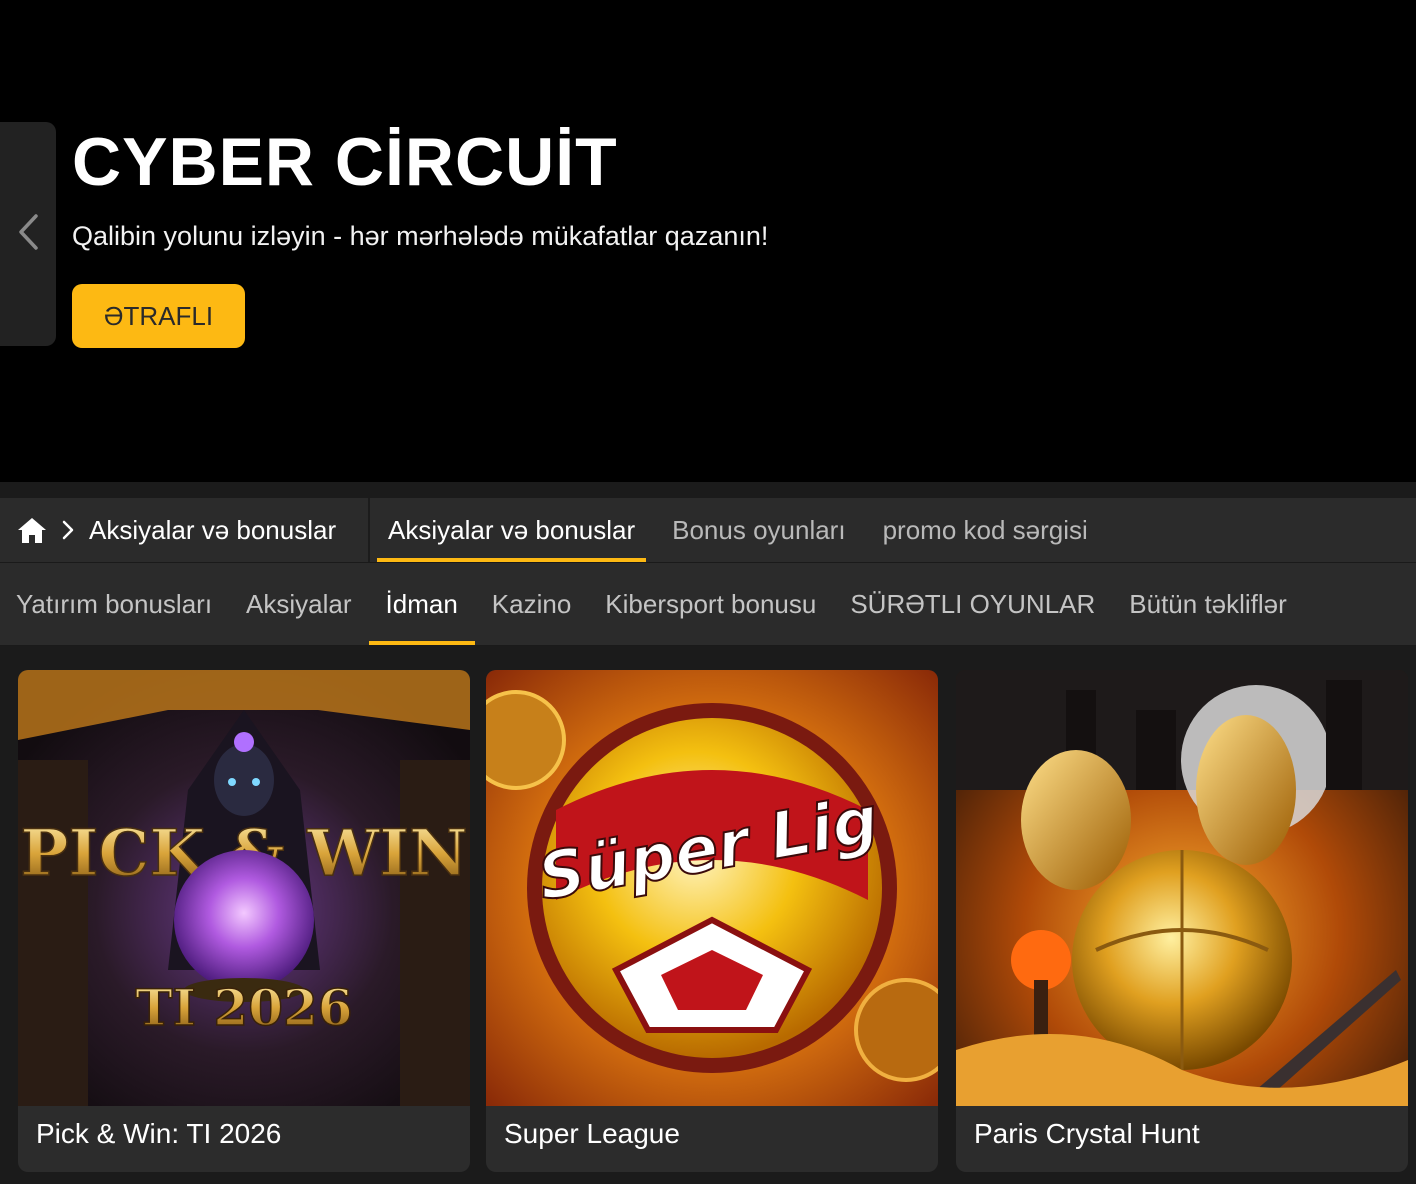 The image size is (1416, 1184). Describe the element at coordinates (243, 1007) in the screenshot. I see `art-badge: TI 2026` at that location.